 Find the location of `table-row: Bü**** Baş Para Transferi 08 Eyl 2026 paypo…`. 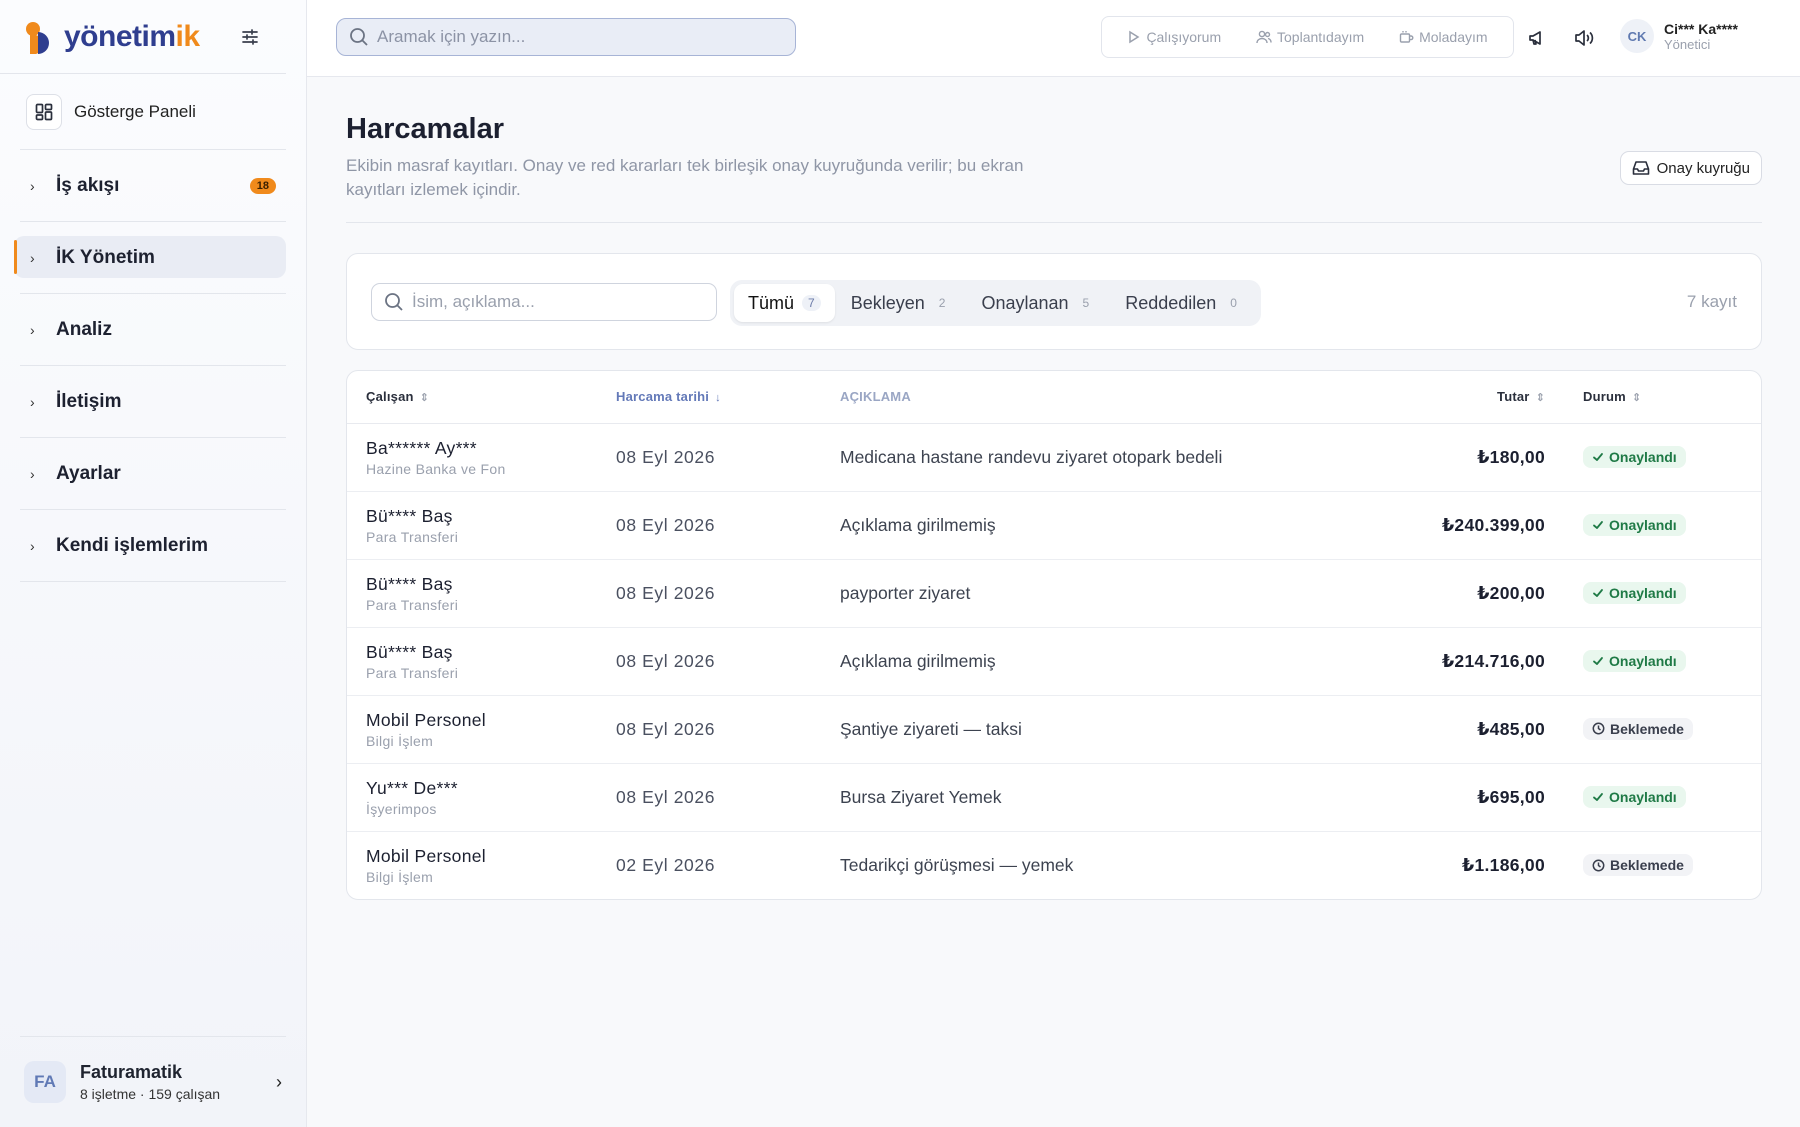

table-row: Bü**** Baş Para Transferi 08 Eyl 2026 paypo… is located at coordinates (1054, 593).